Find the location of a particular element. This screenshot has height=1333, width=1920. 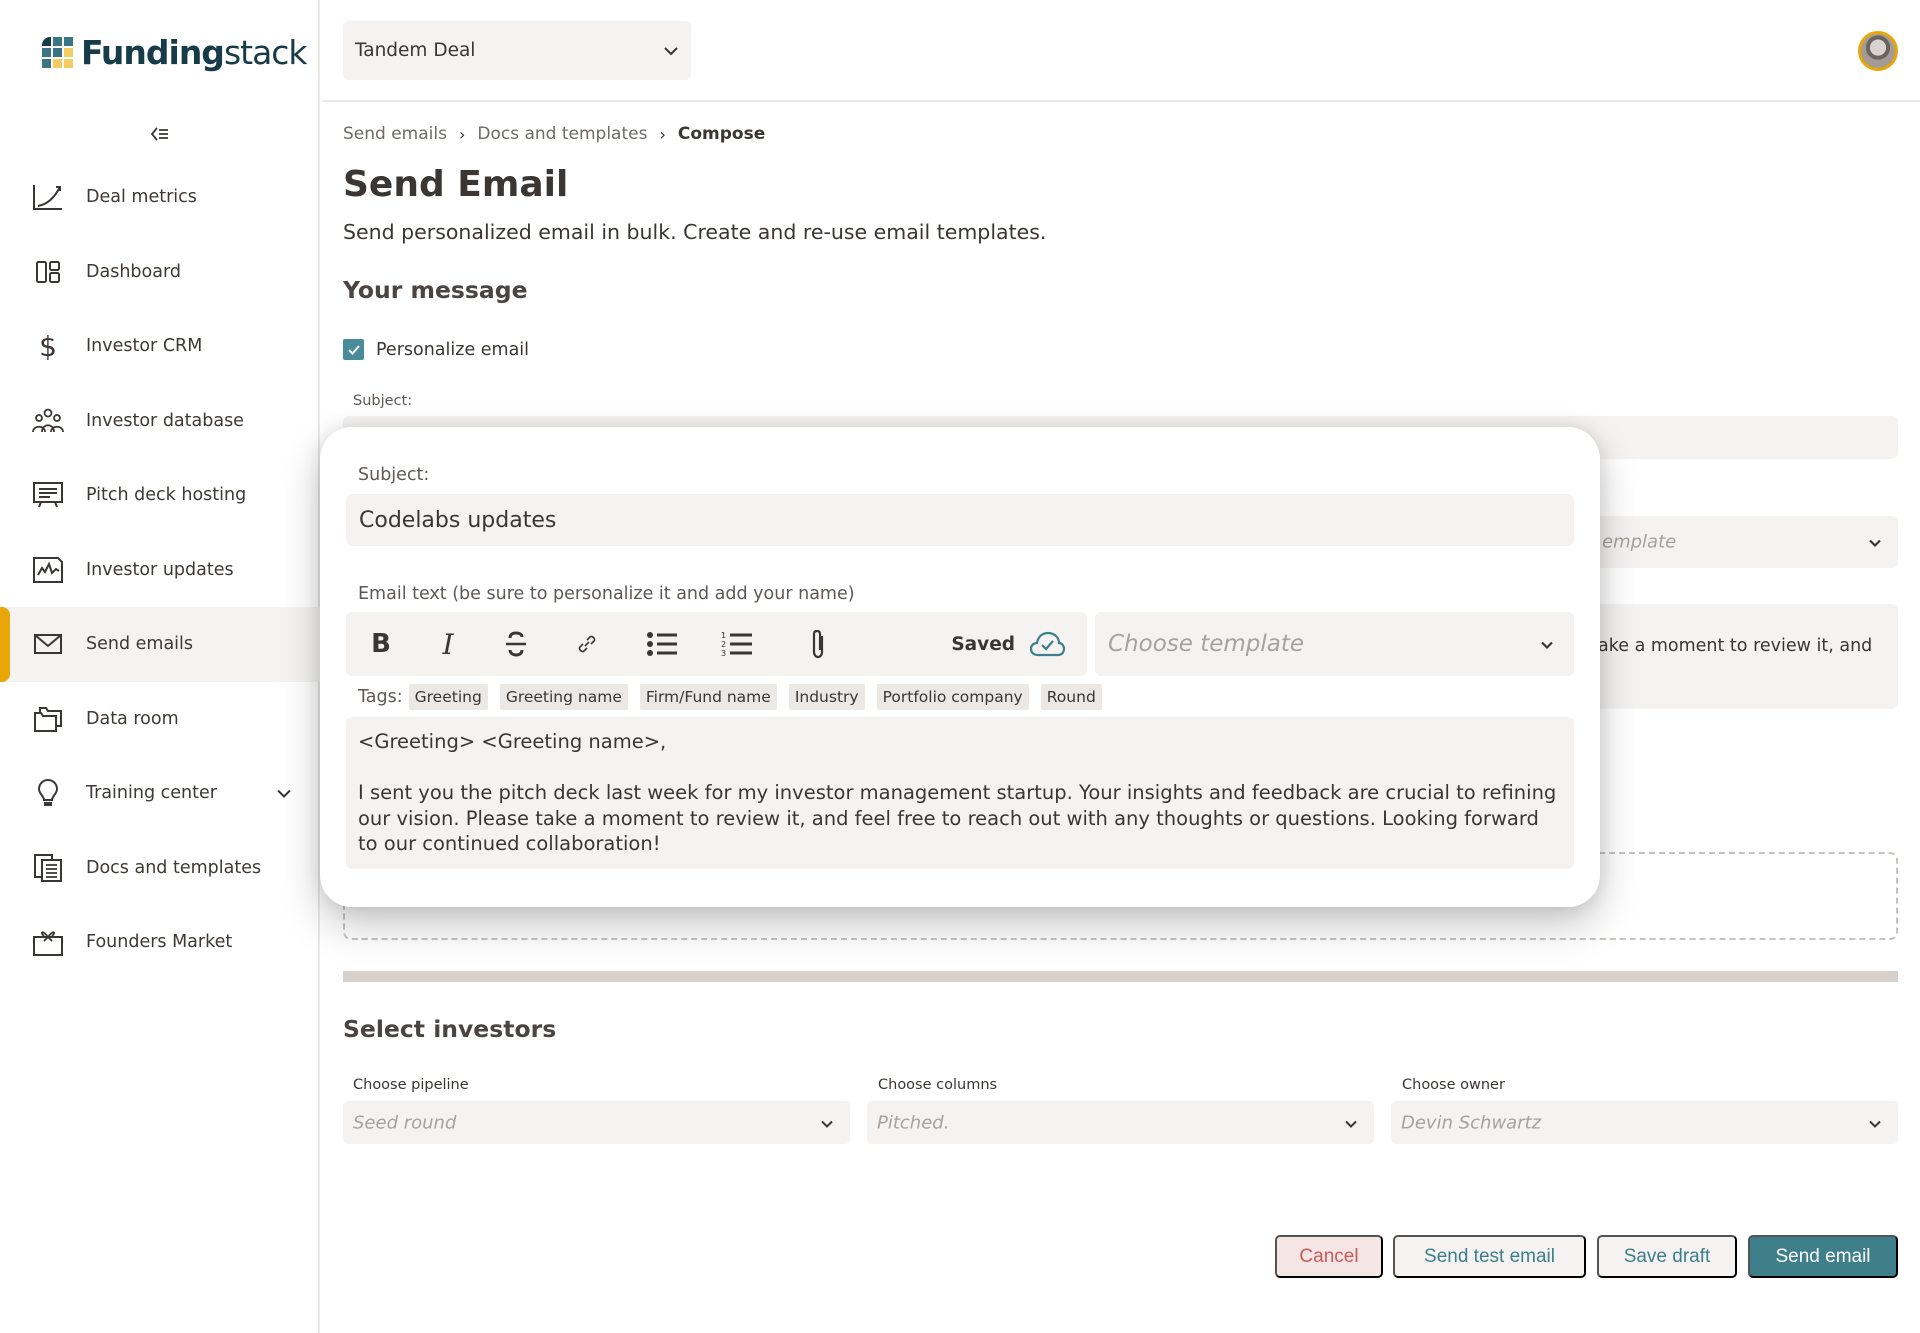

numbered-list-icon: 123 is located at coordinates (736, 644).